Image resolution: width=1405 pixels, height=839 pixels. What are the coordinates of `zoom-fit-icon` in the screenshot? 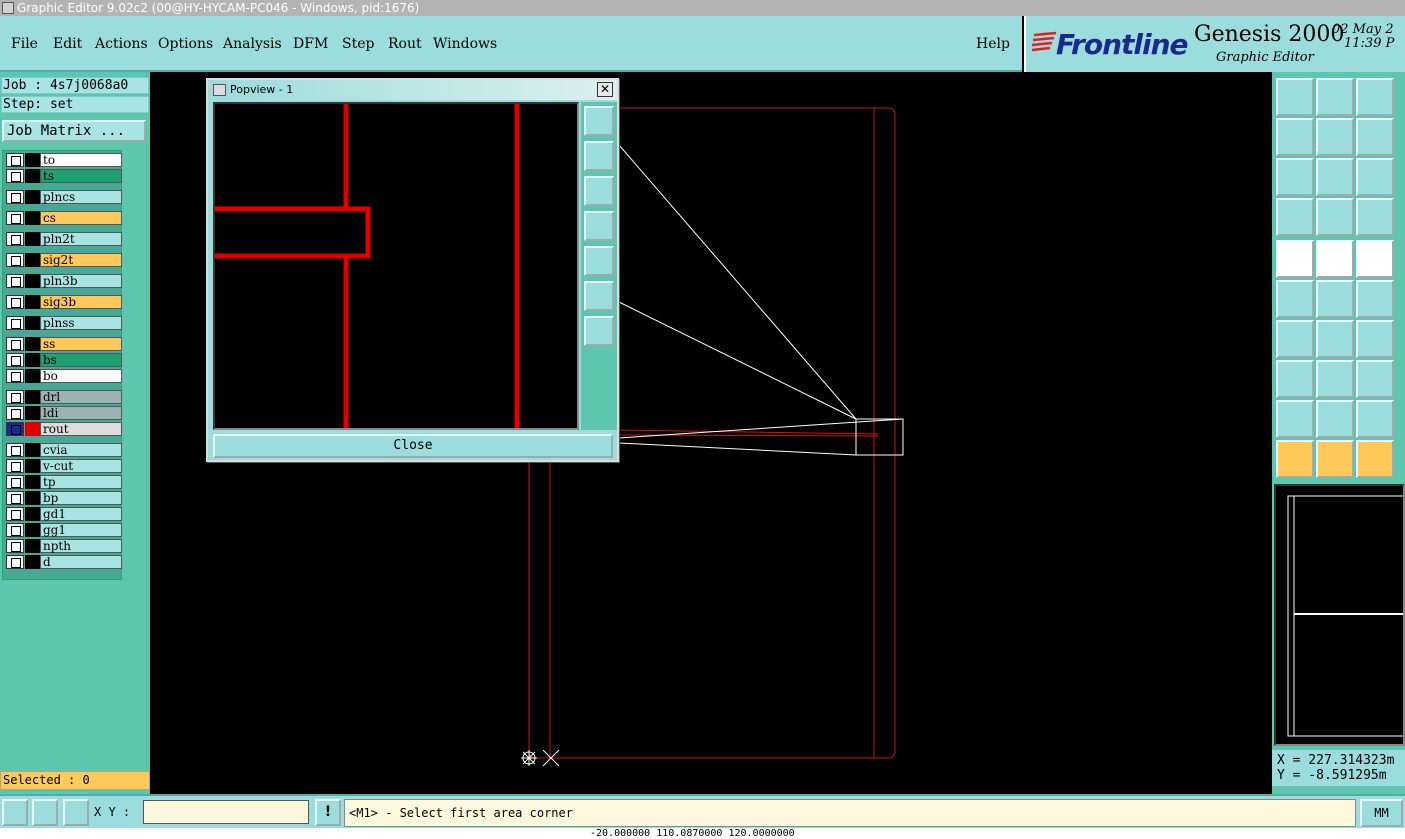 It's located at (1295, 177).